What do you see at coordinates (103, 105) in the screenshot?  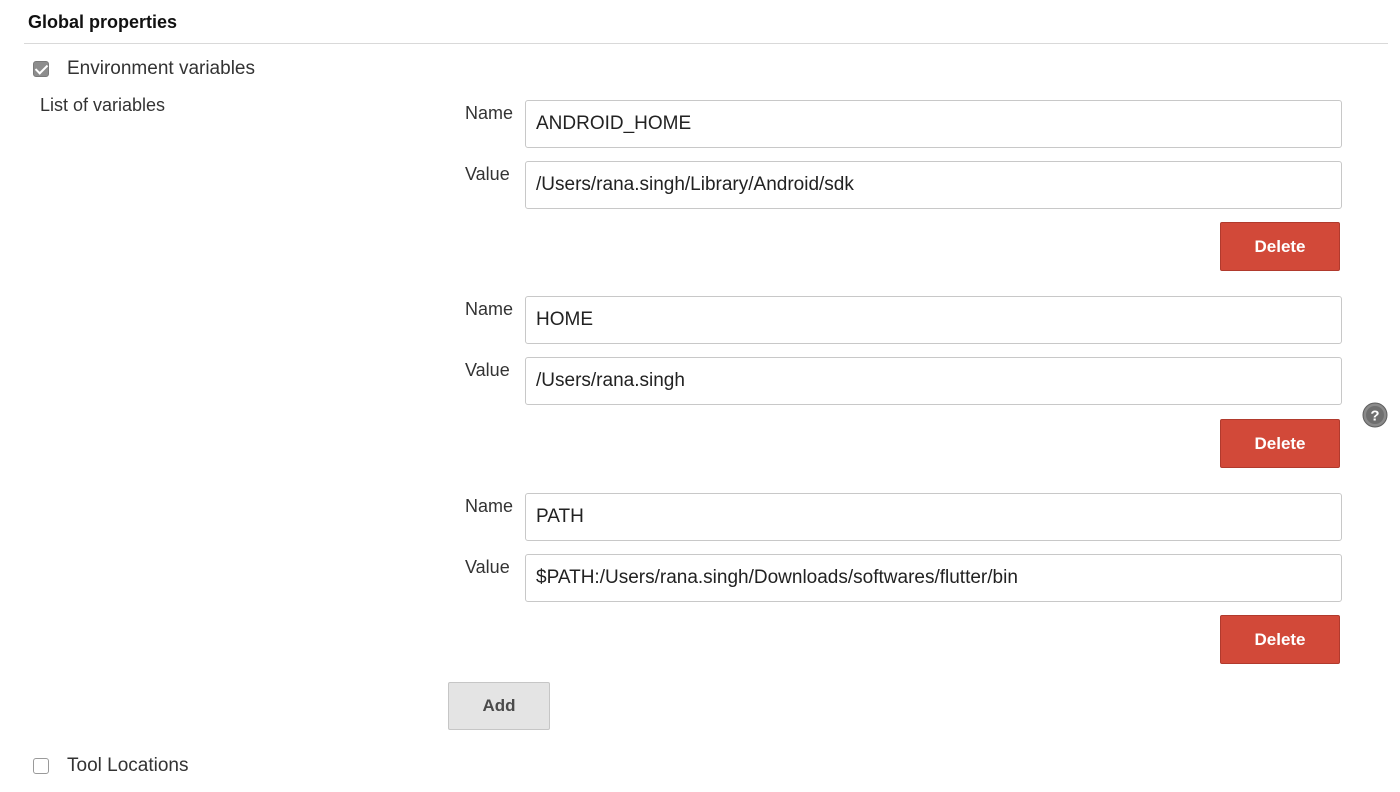 I see `list-of-variables-label: List of variables` at bounding box center [103, 105].